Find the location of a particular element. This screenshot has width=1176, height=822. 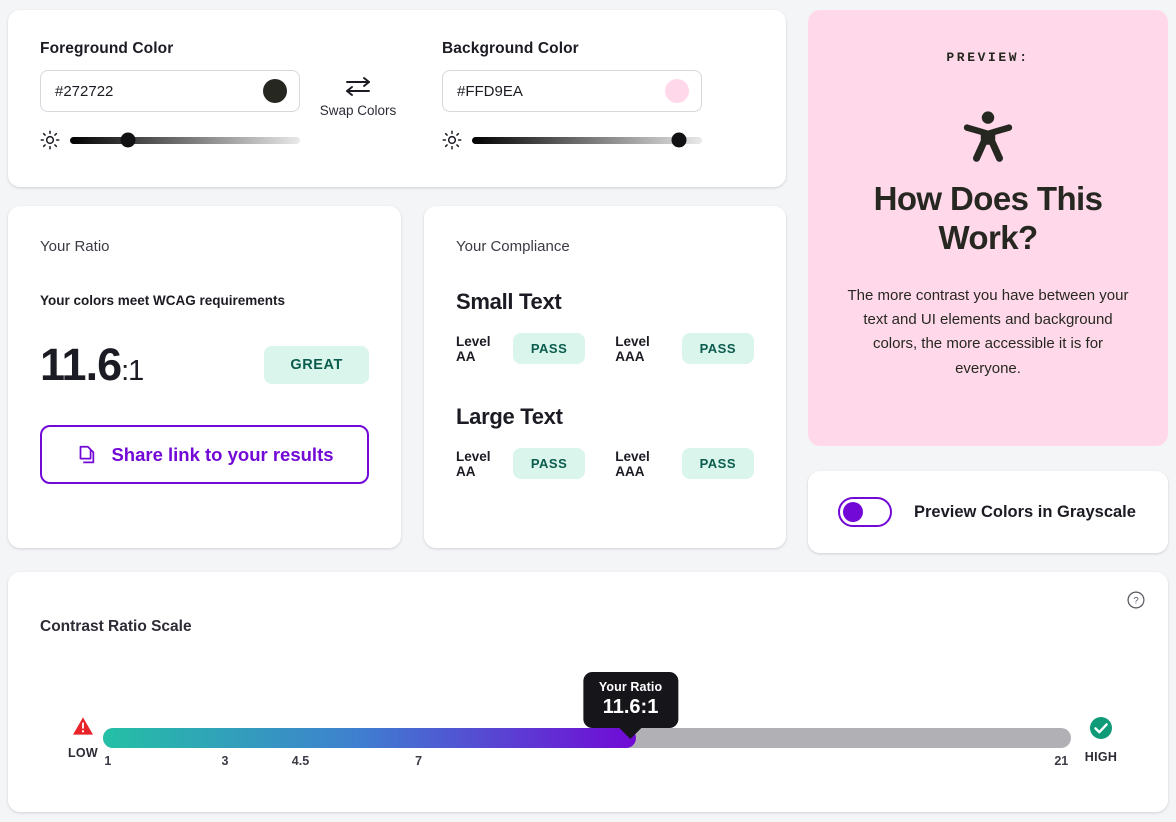

foreground-brightness-knob is located at coordinates (127, 140).